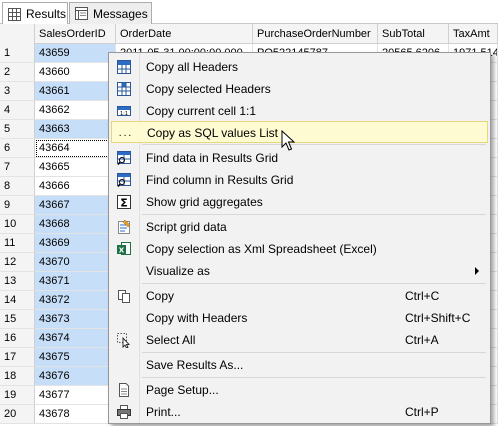 This screenshot has height=426, width=498. What do you see at coordinates (75, 300) in the screenshot?
I see `cell-sales-order-id: 43672` at bounding box center [75, 300].